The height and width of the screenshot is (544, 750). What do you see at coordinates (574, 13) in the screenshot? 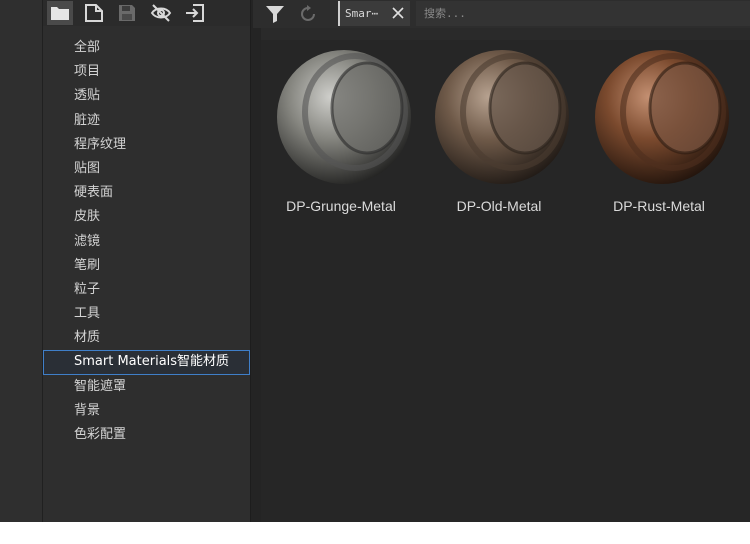
I see `search-input` at bounding box center [574, 13].